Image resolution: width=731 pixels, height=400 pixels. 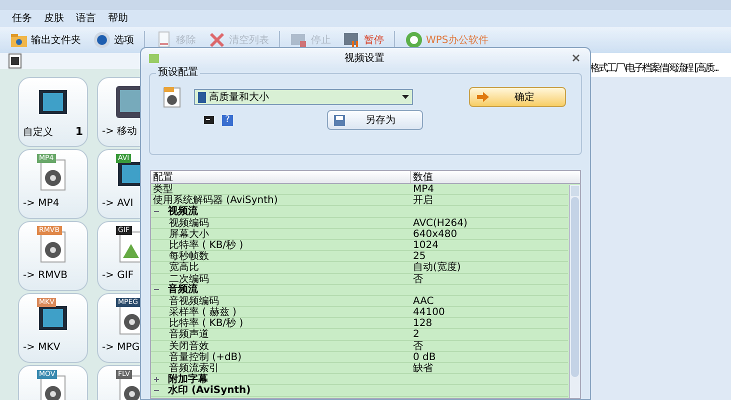 I want to click on table-cell-text: 屏幕大小, so click(x=189, y=233).